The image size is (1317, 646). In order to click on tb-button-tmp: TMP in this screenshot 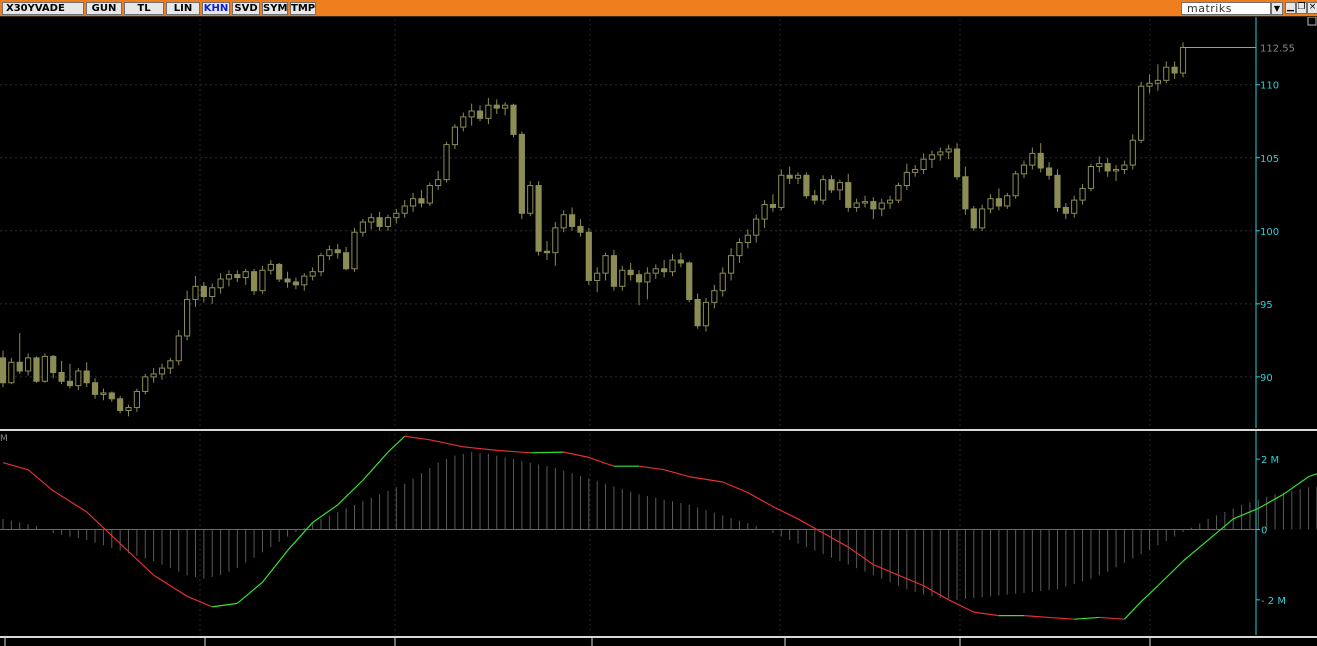, I will do `click(303, 8)`.